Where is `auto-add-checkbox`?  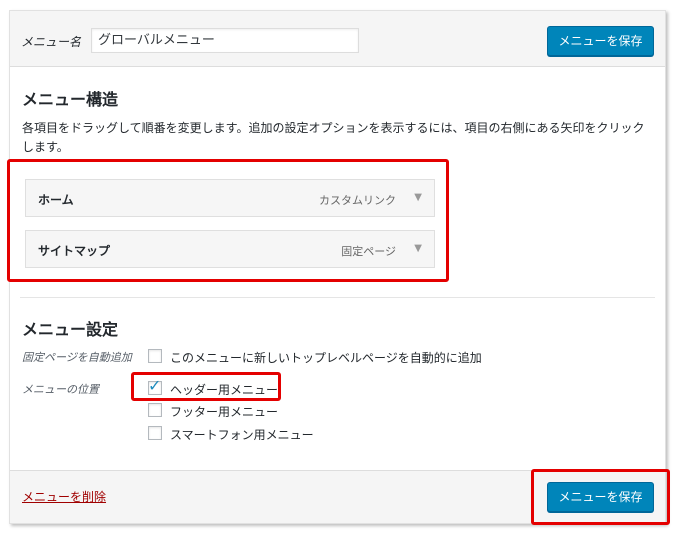 auto-add-checkbox is located at coordinates (155, 356).